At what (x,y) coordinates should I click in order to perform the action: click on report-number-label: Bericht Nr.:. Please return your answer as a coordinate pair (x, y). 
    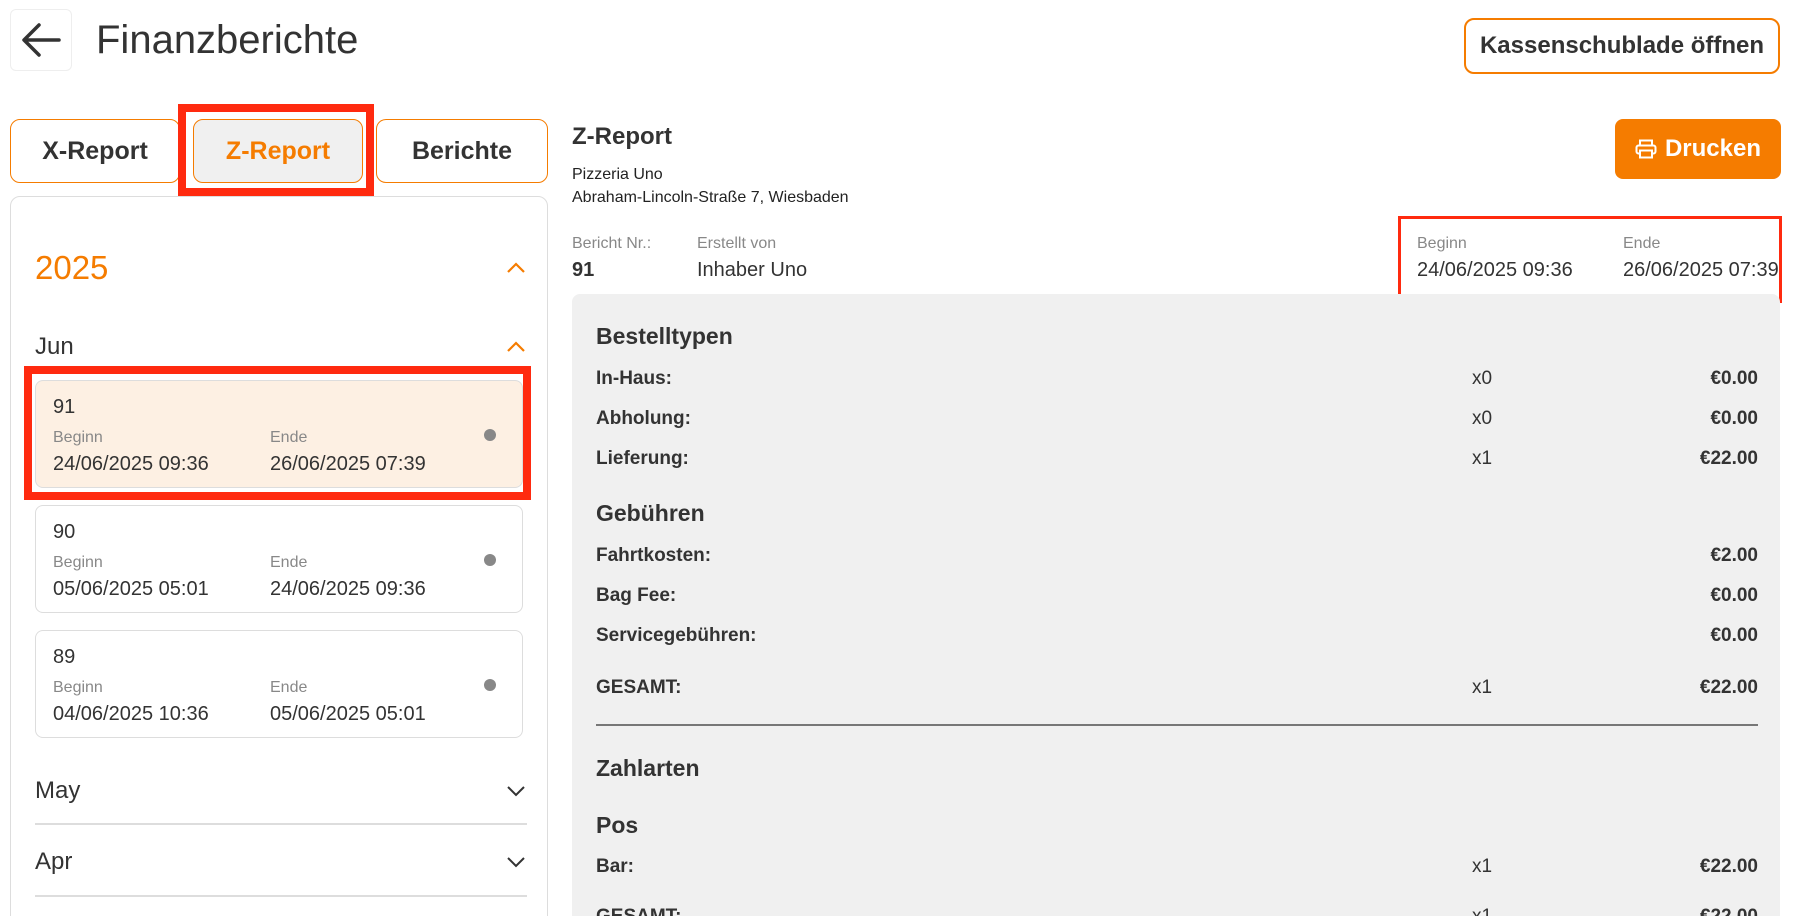
    Looking at the image, I should click on (612, 243).